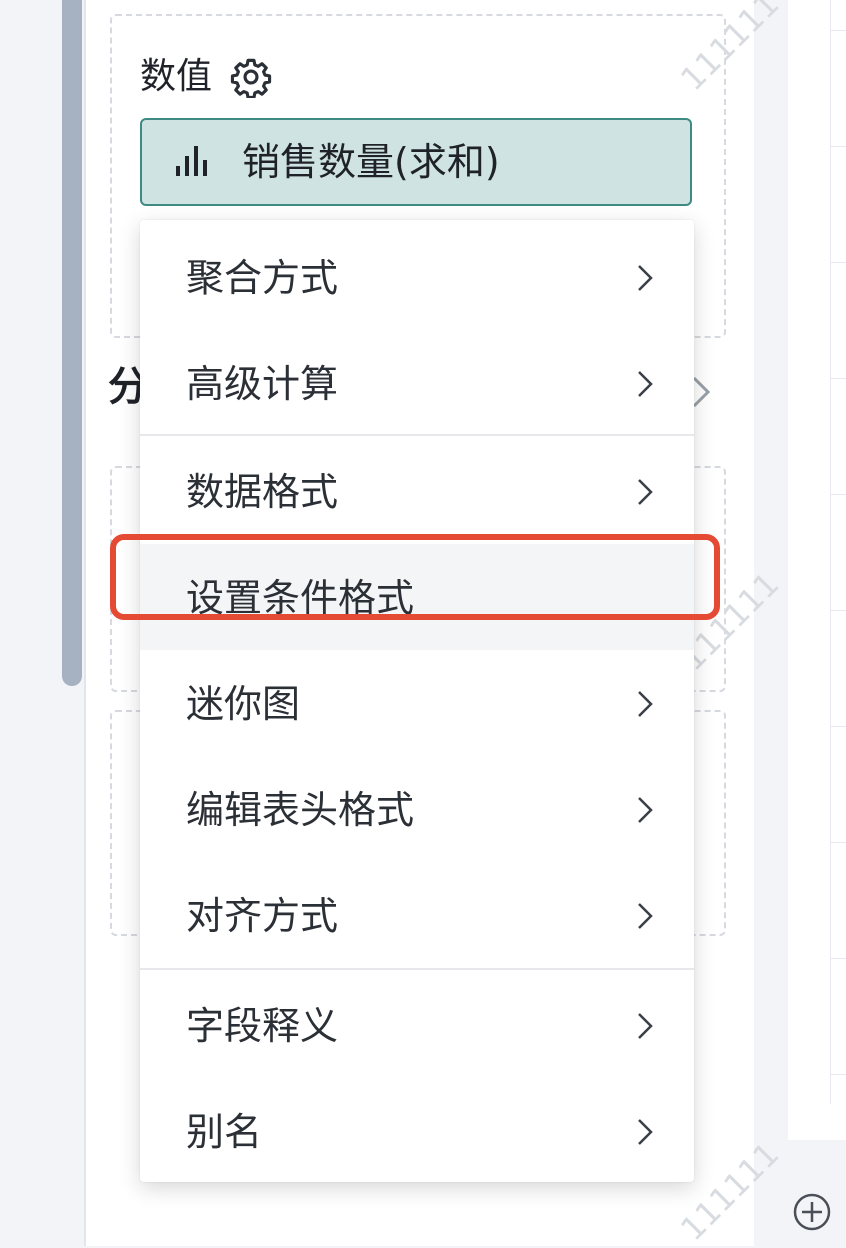 This screenshot has width=846, height=1248. Describe the element at coordinates (262, 384) in the screenshot. I see `menu-item-label: 高级计算` at that location.